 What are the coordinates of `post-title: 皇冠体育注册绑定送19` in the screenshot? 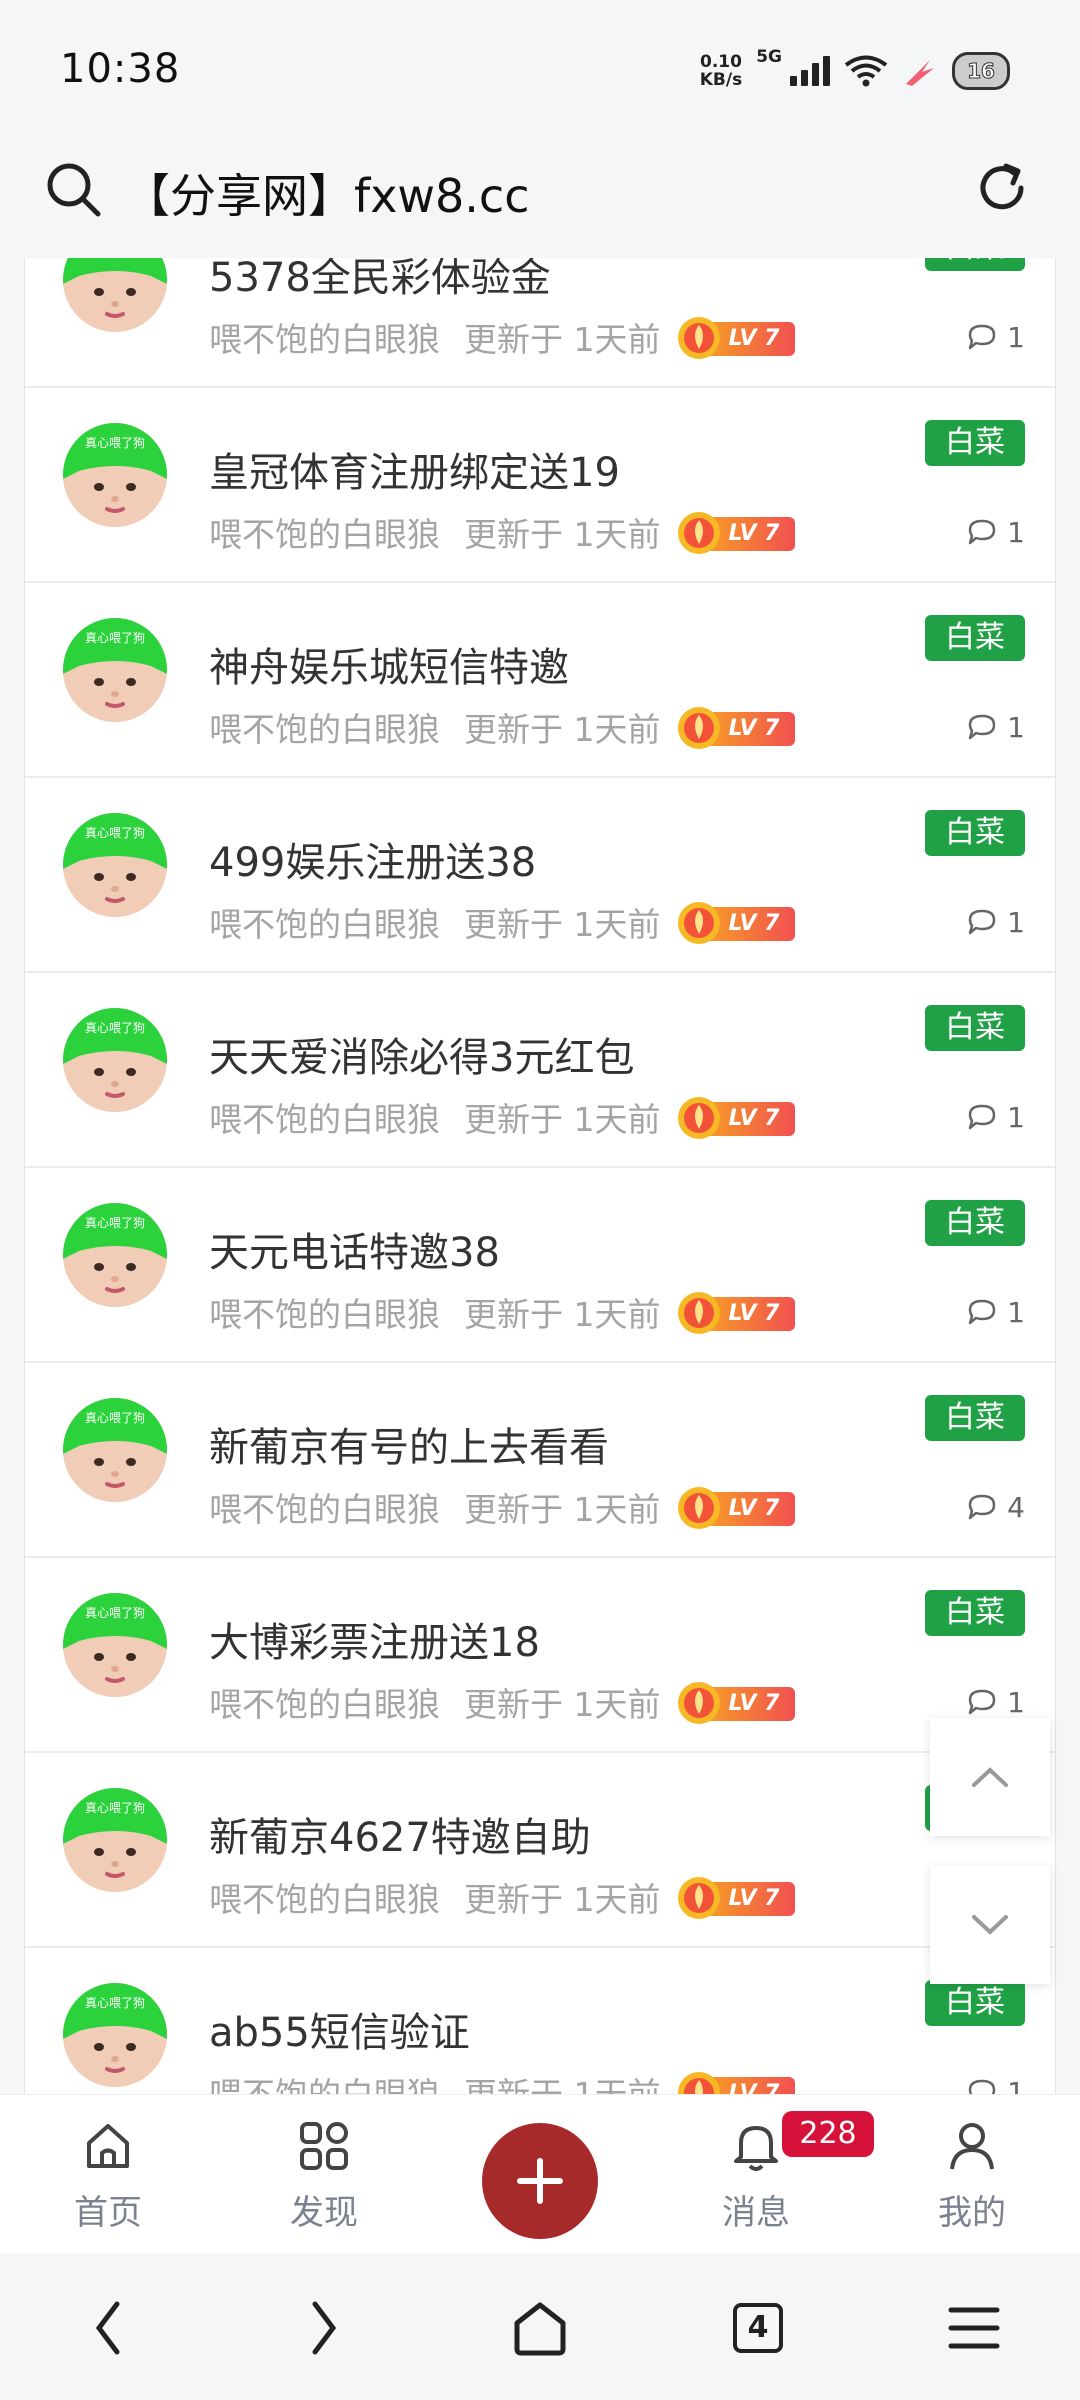 It's located at (414, 469).